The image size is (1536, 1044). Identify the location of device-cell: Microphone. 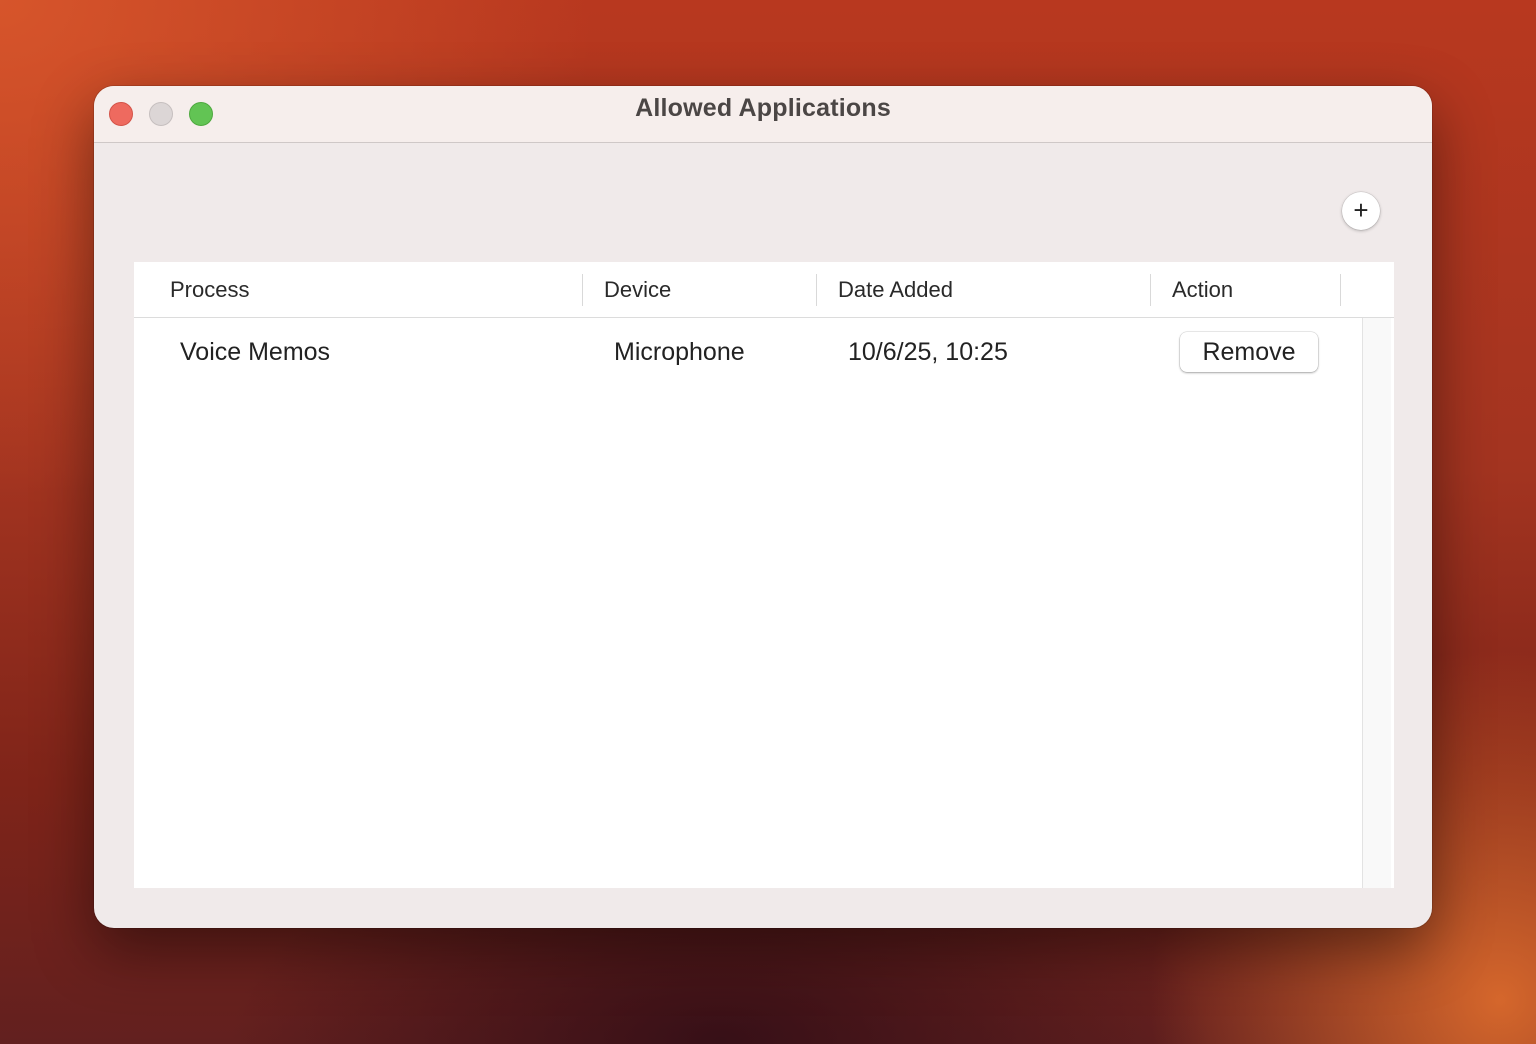
(679, 352).